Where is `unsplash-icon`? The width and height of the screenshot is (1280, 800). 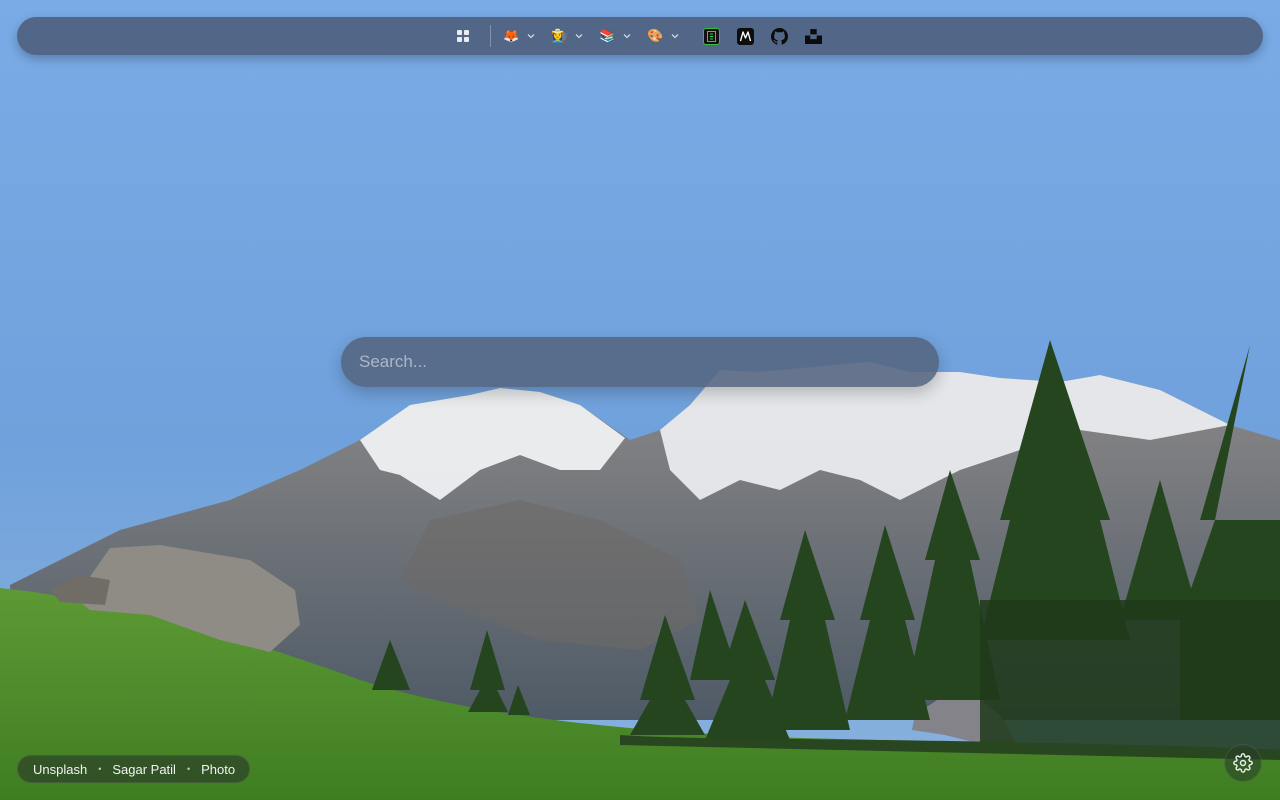 unsplash-icon is located at coordinates (813, 36).